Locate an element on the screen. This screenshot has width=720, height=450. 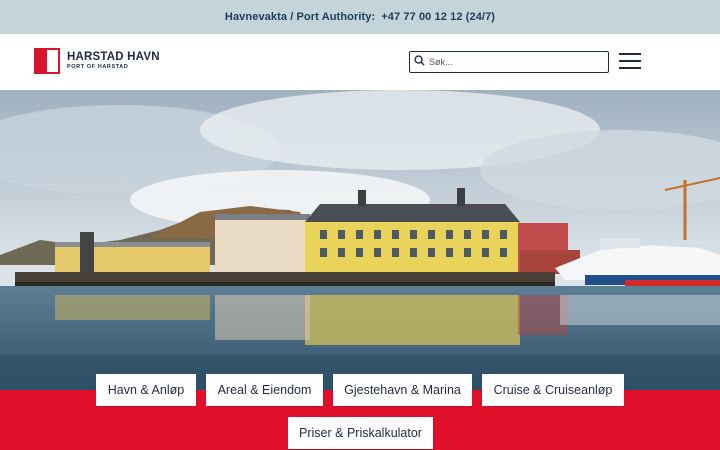
port-authority-phone-link: +47 77 00 12 12 (24/7) is located at coordinates (438, 17).